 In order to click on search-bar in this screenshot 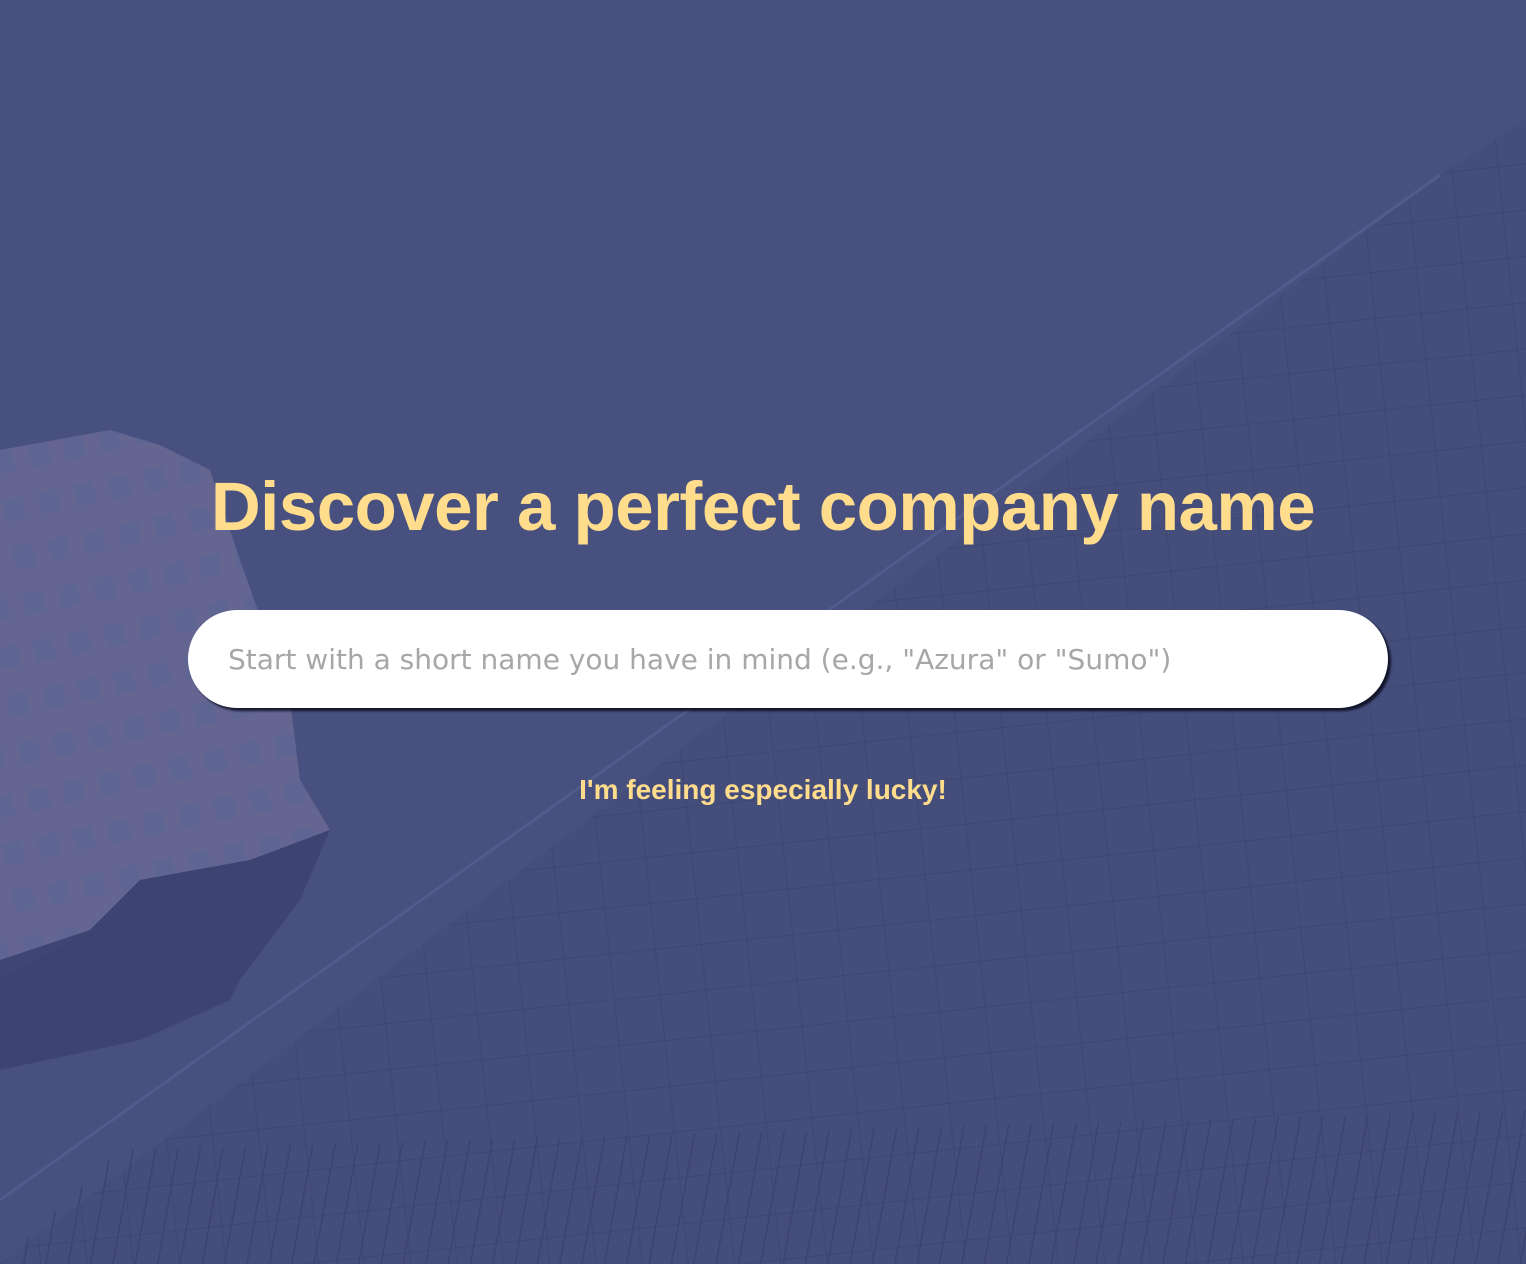, I will do `click(788, 659)`.